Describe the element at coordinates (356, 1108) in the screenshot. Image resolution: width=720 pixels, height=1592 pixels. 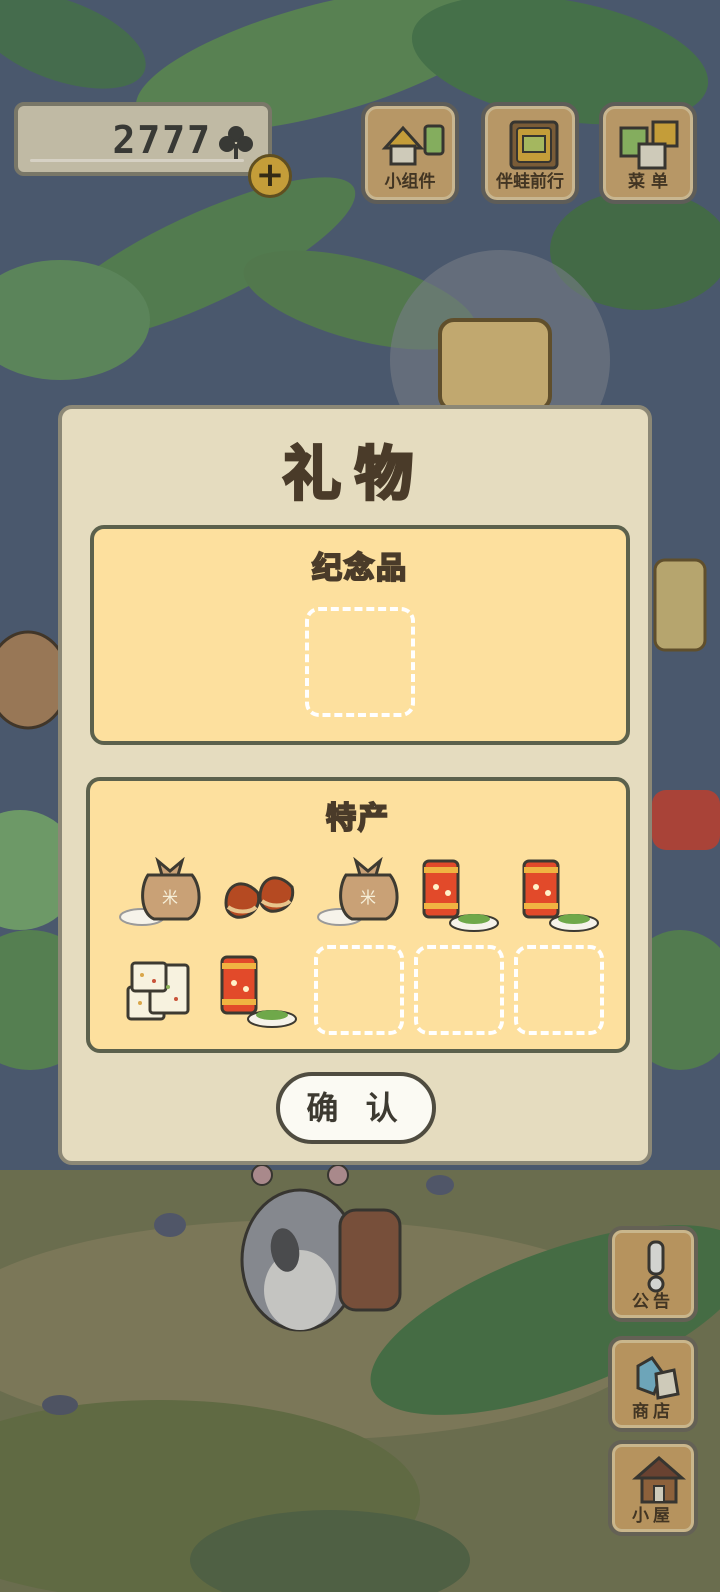
I see `confirm-button: 确 认` at that location.